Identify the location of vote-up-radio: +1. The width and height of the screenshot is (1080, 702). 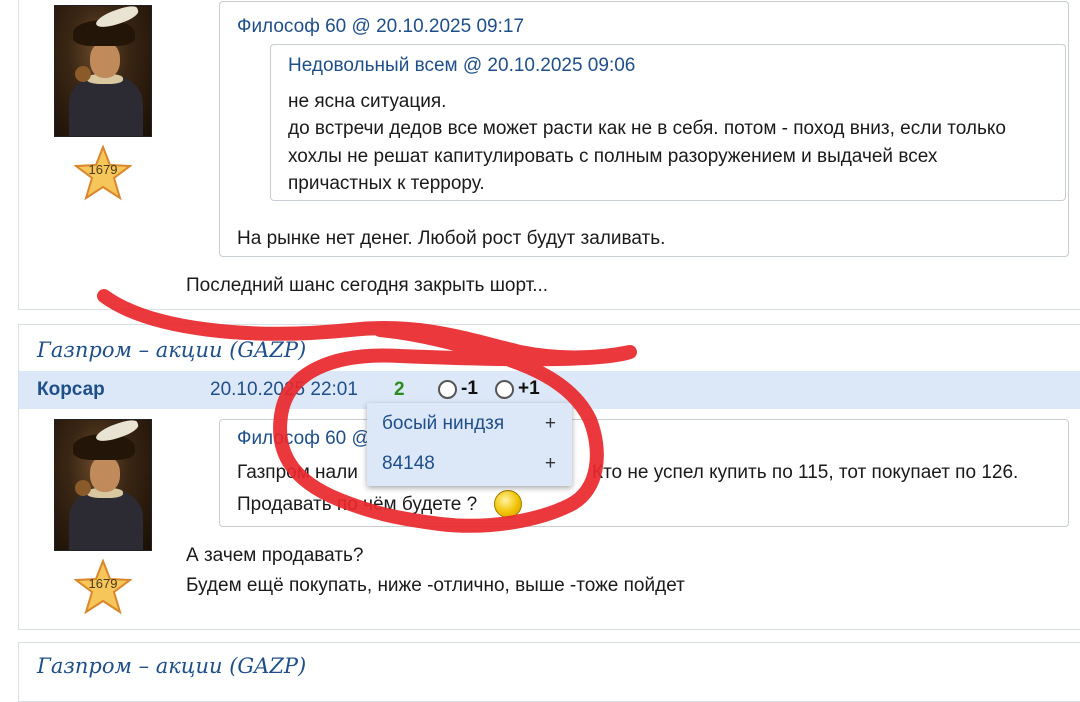
(517, 389).